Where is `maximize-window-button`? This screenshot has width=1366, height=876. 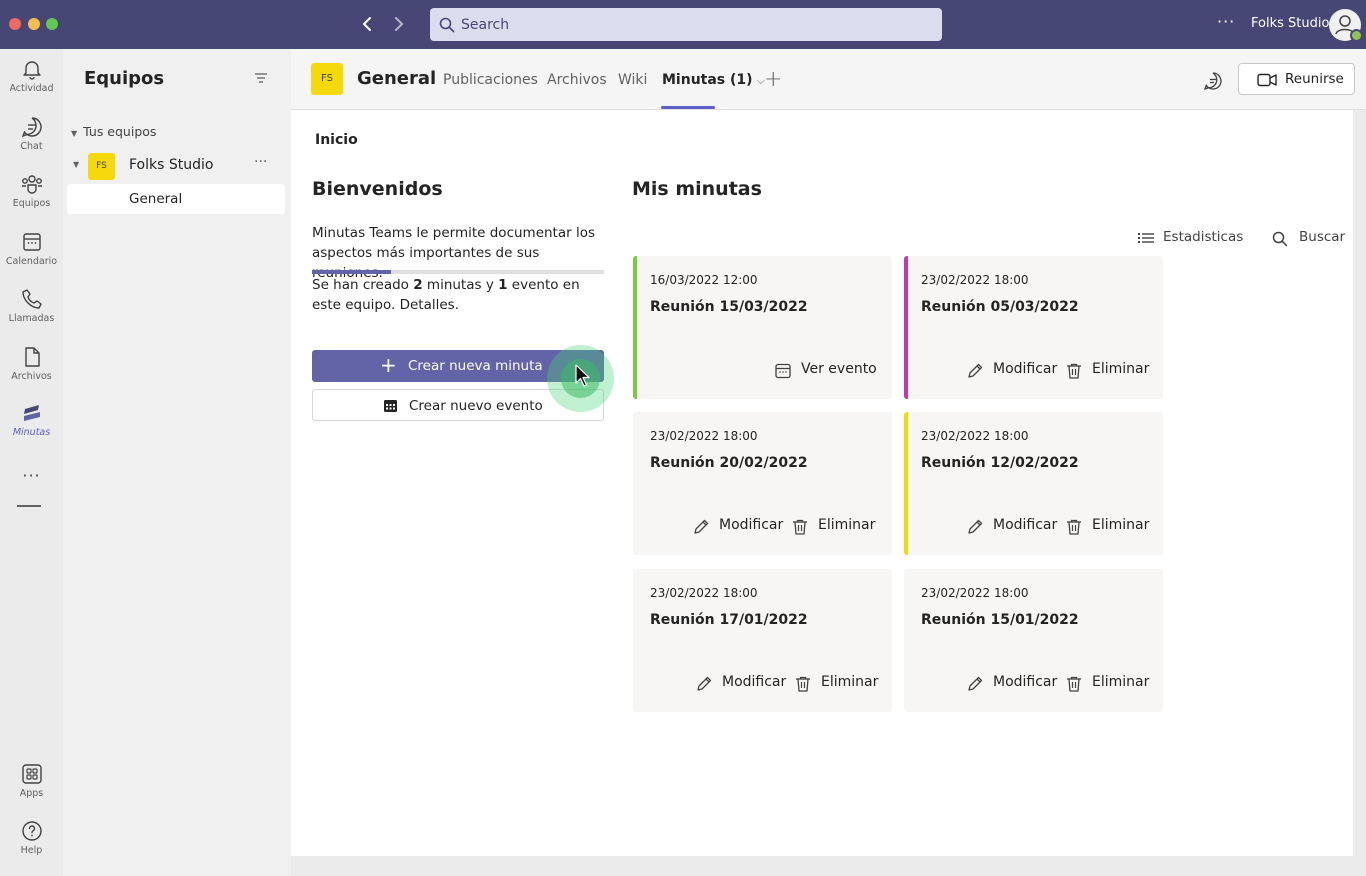 maximize-window-button is located at coordinates (52, 24).